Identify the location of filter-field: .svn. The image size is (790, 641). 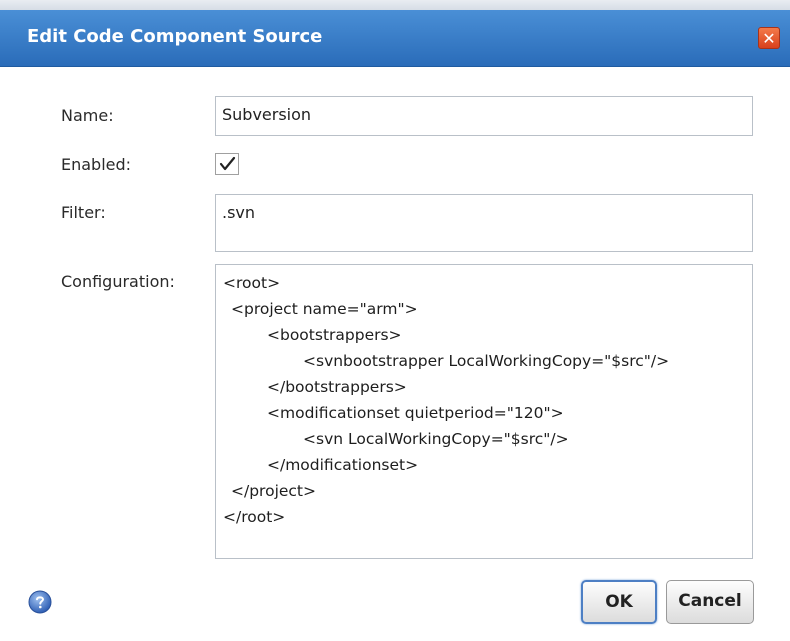
(484, 223).